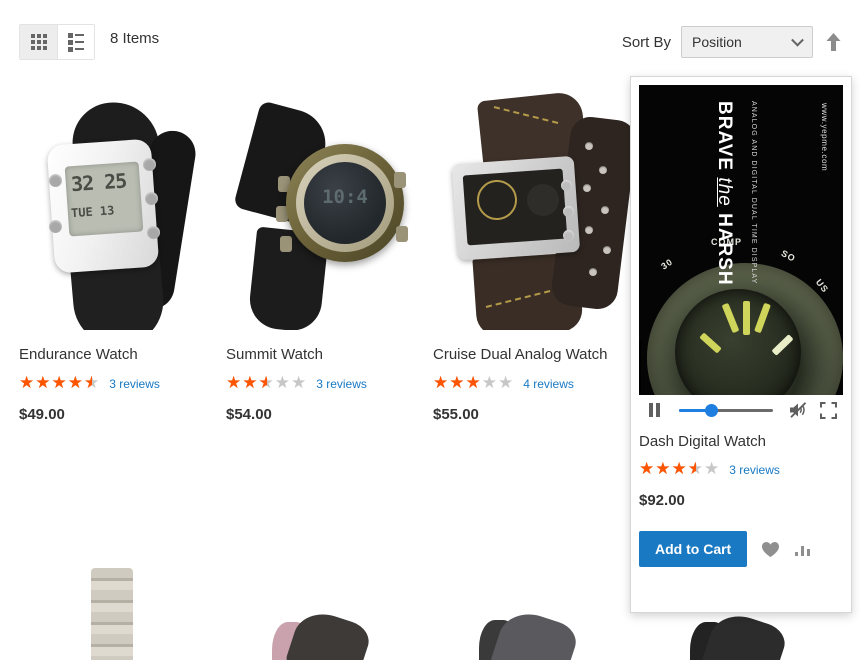  I want to click on add-to-cart-button: Add to Cart, so click(693, 549).